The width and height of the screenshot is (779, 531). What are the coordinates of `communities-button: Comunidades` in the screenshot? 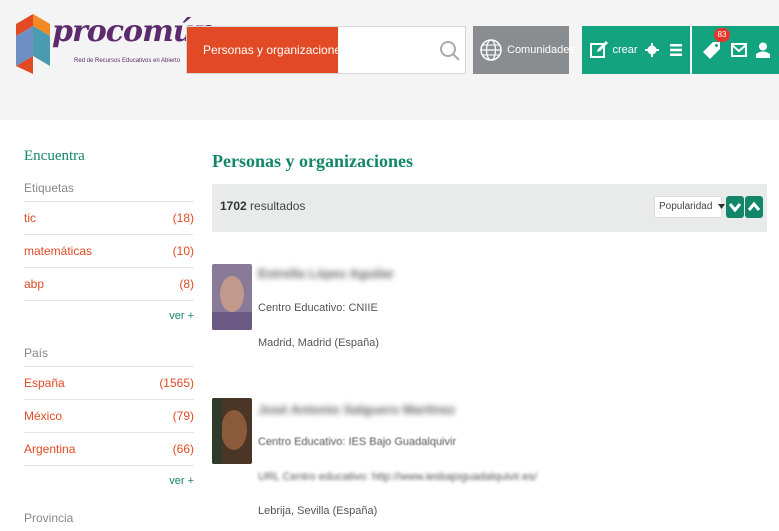 It's located at (524, 50).